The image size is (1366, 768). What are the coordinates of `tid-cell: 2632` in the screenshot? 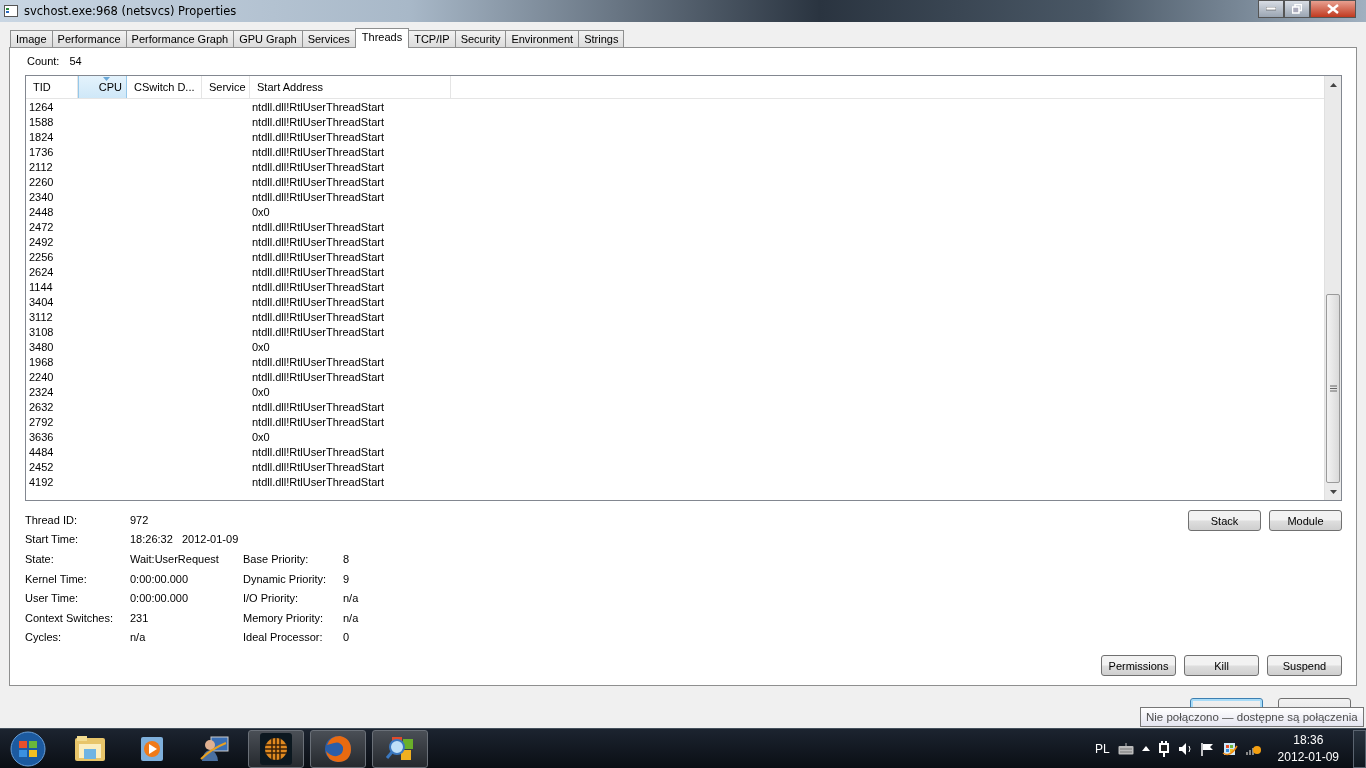 It's located at (41, 406).